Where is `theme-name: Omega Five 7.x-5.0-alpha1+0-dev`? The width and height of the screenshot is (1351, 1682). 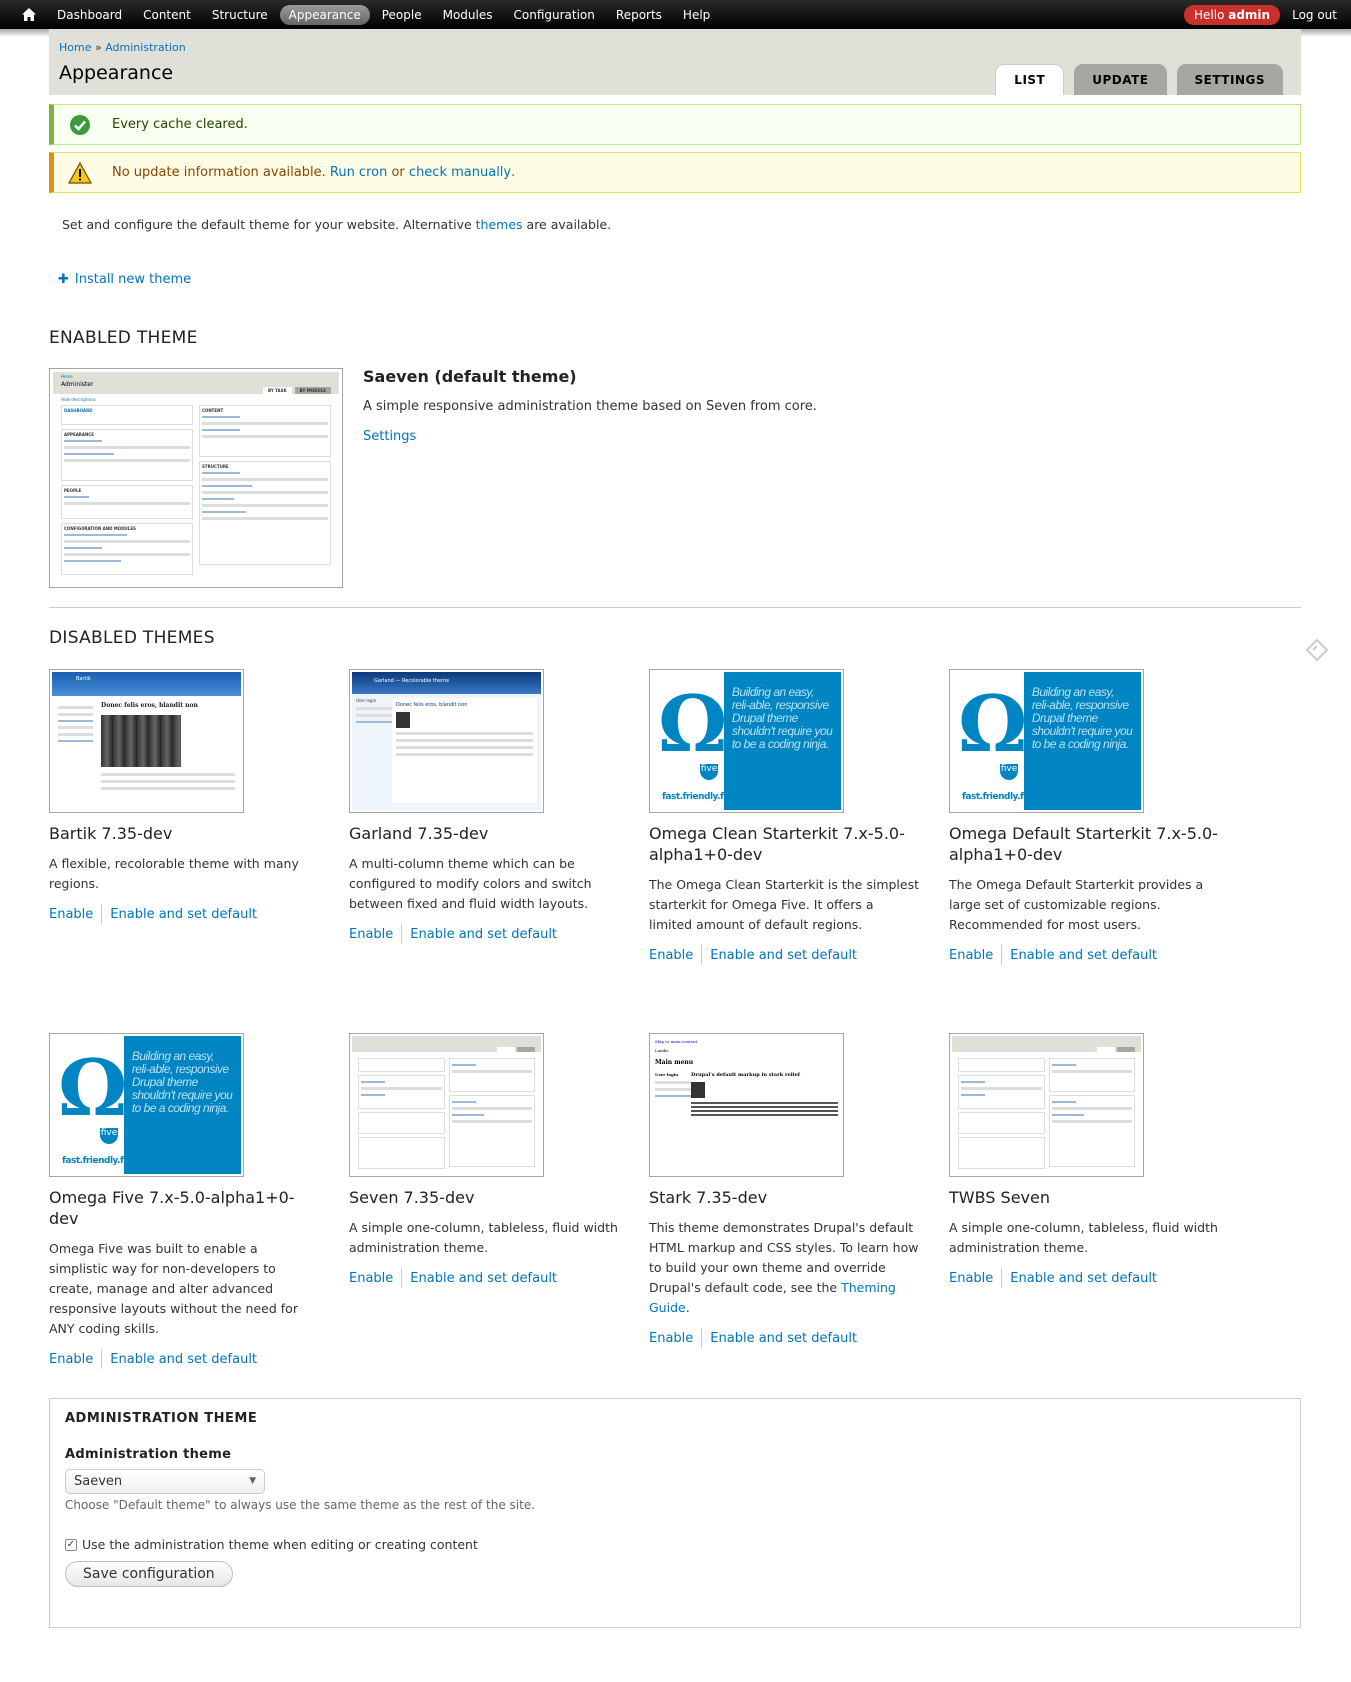 theme-name: Omega Five 7.x-5.0-alpha1+0-dev is located at coordinates (172, 1208).